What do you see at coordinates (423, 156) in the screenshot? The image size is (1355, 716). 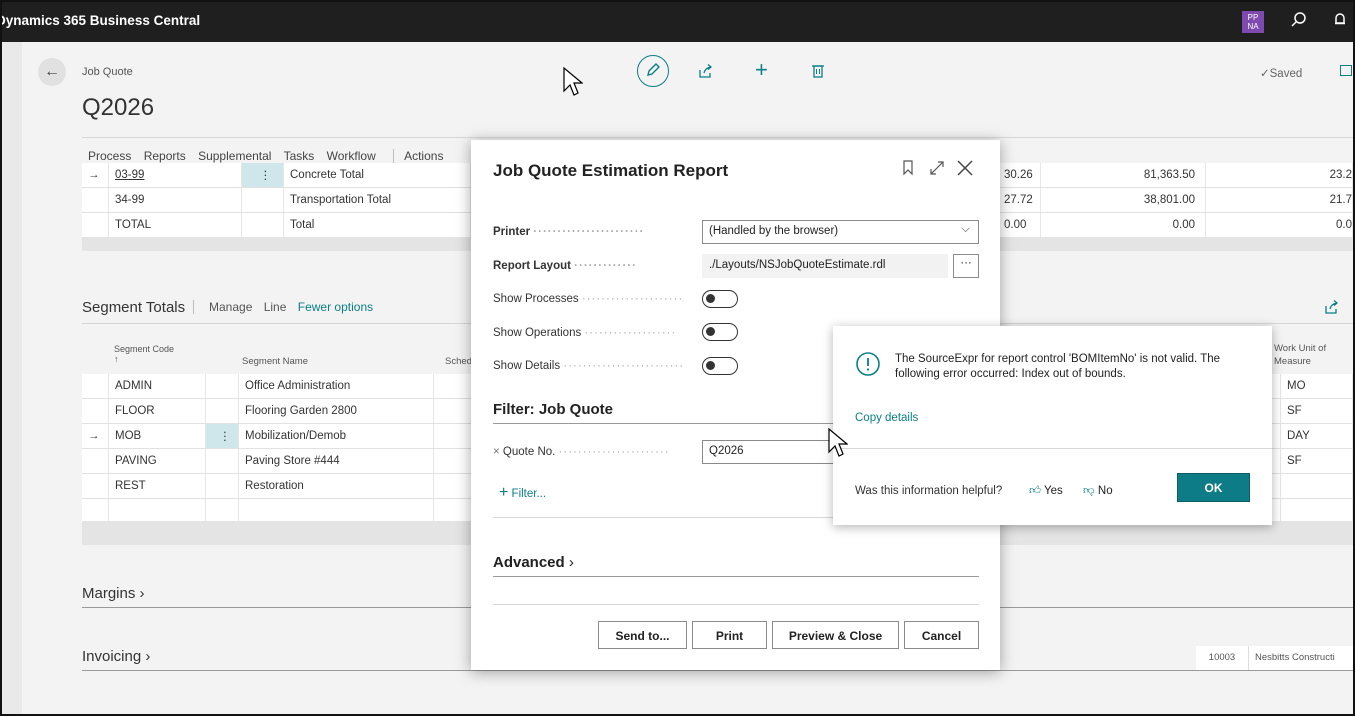 I see `menu-actions: Actions` at bounding box center [423, 156].